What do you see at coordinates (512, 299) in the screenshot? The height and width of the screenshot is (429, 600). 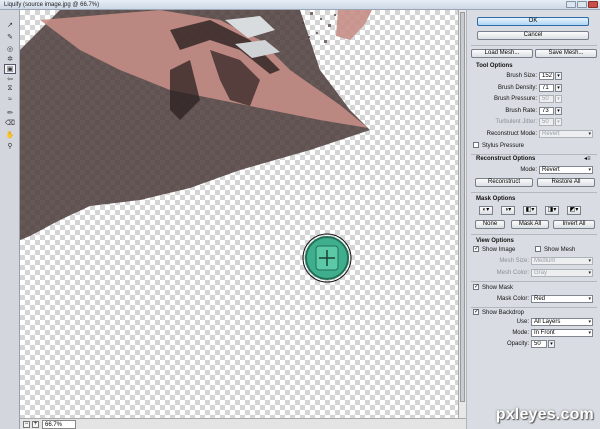 I see `mask-color-label: Mask Color:` at bounding box center [512, 299].